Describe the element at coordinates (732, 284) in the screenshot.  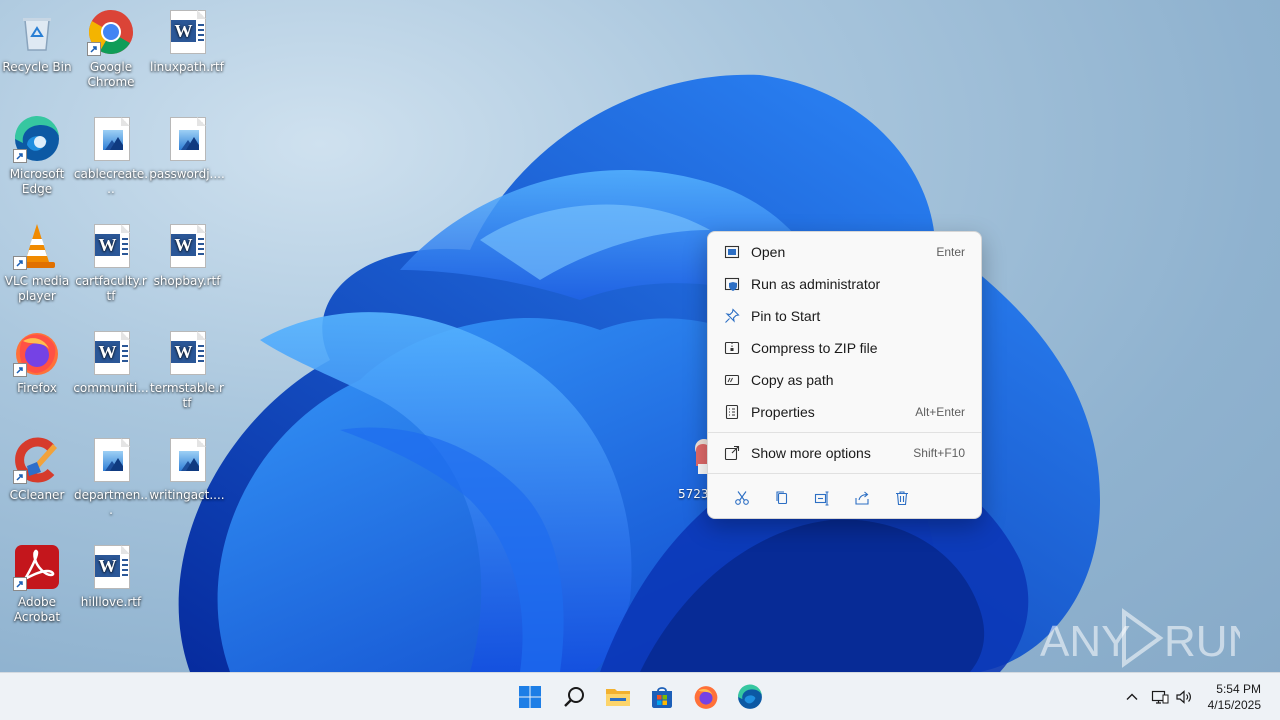
I see `shield-window-icon` at that location.